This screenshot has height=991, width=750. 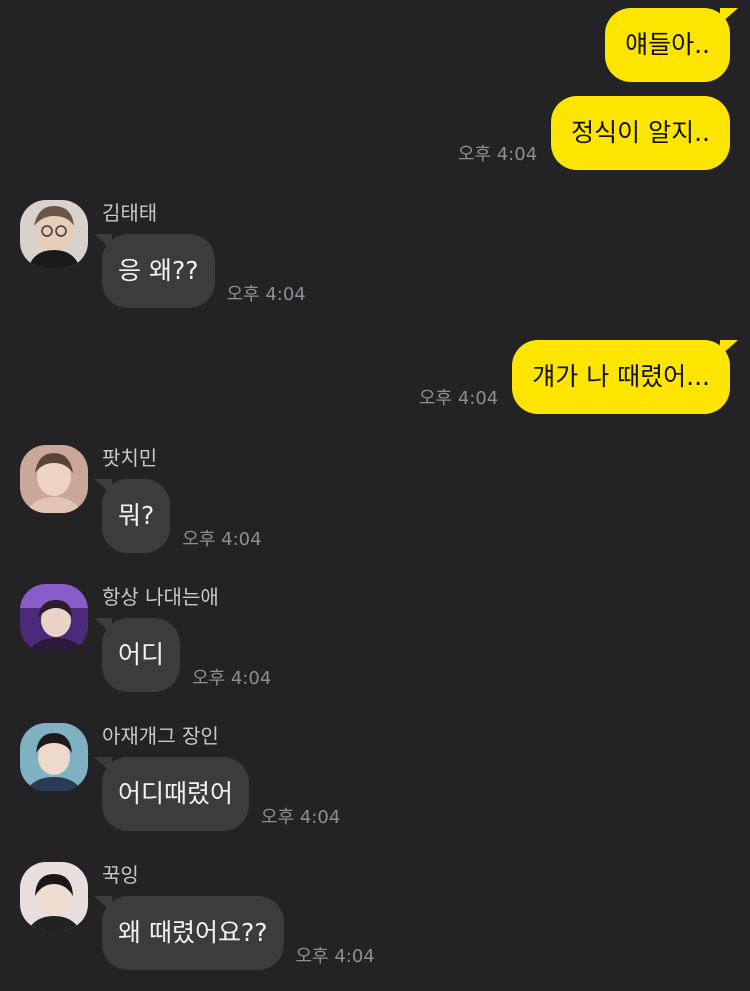 What do you see at coordinates (640, 133) in the screenshot?
I see `message-bubble: 정식이 알지..` at bounding box center [640, 133].